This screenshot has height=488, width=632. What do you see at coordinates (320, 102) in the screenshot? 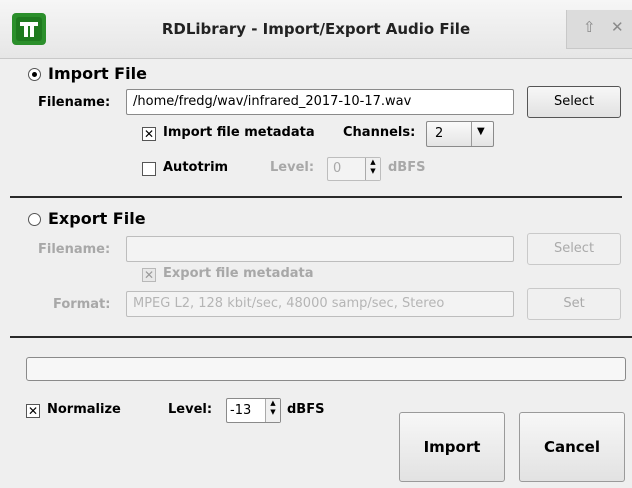
I see `import-filename-input: /home/fredg/wav/infrared_2017-10-17.wav` at bounding box center [320, 102].